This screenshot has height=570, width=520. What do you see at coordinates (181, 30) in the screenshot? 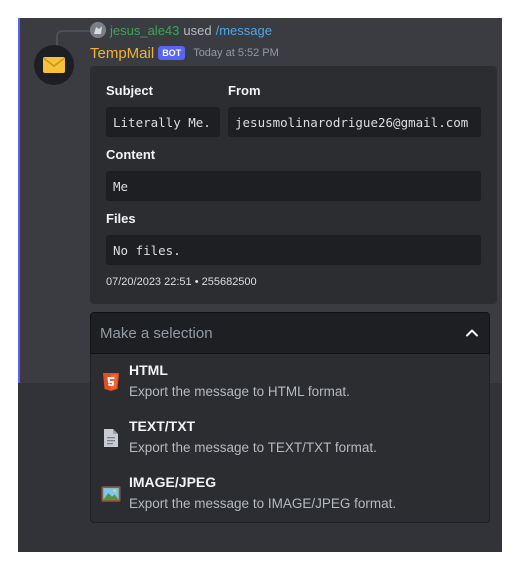
I see `command-reply: jesus_ale43 used /message` at bounding box center [181, 30].